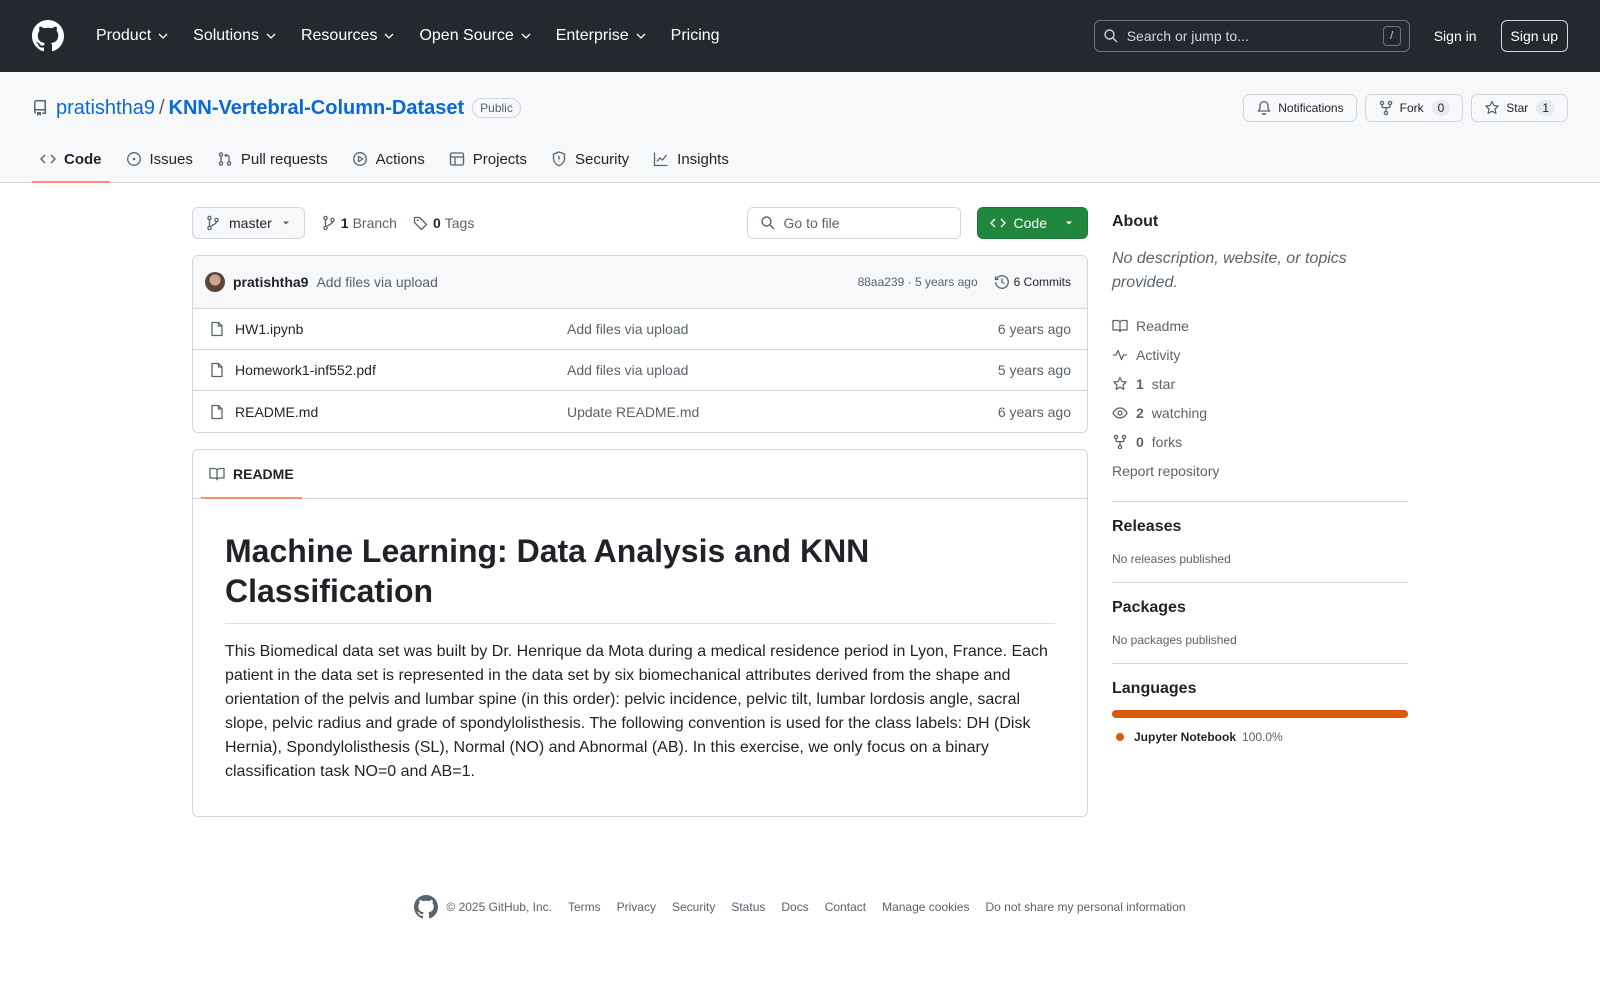  Describe the element at coordinates (159, 159) in the screenshot. I see `tab-issues: Issues` at that location.